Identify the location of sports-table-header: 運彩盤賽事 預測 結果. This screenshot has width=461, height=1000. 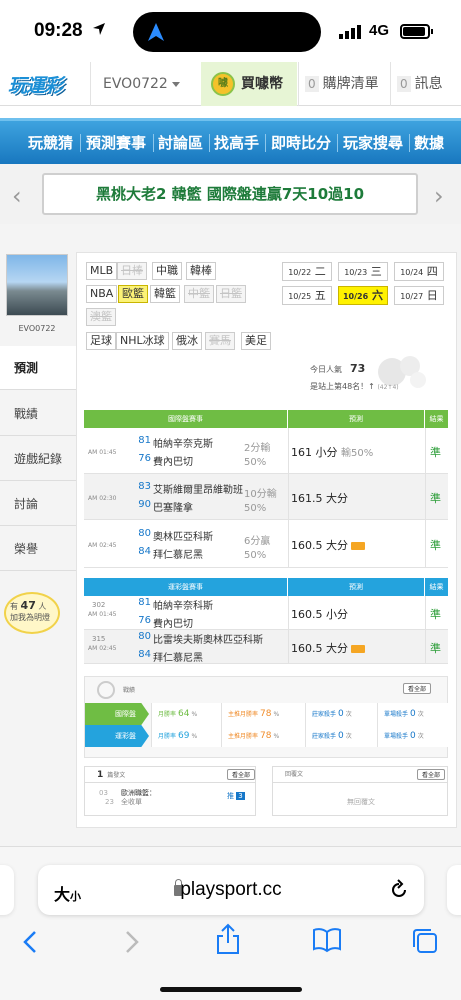
(266, 587).